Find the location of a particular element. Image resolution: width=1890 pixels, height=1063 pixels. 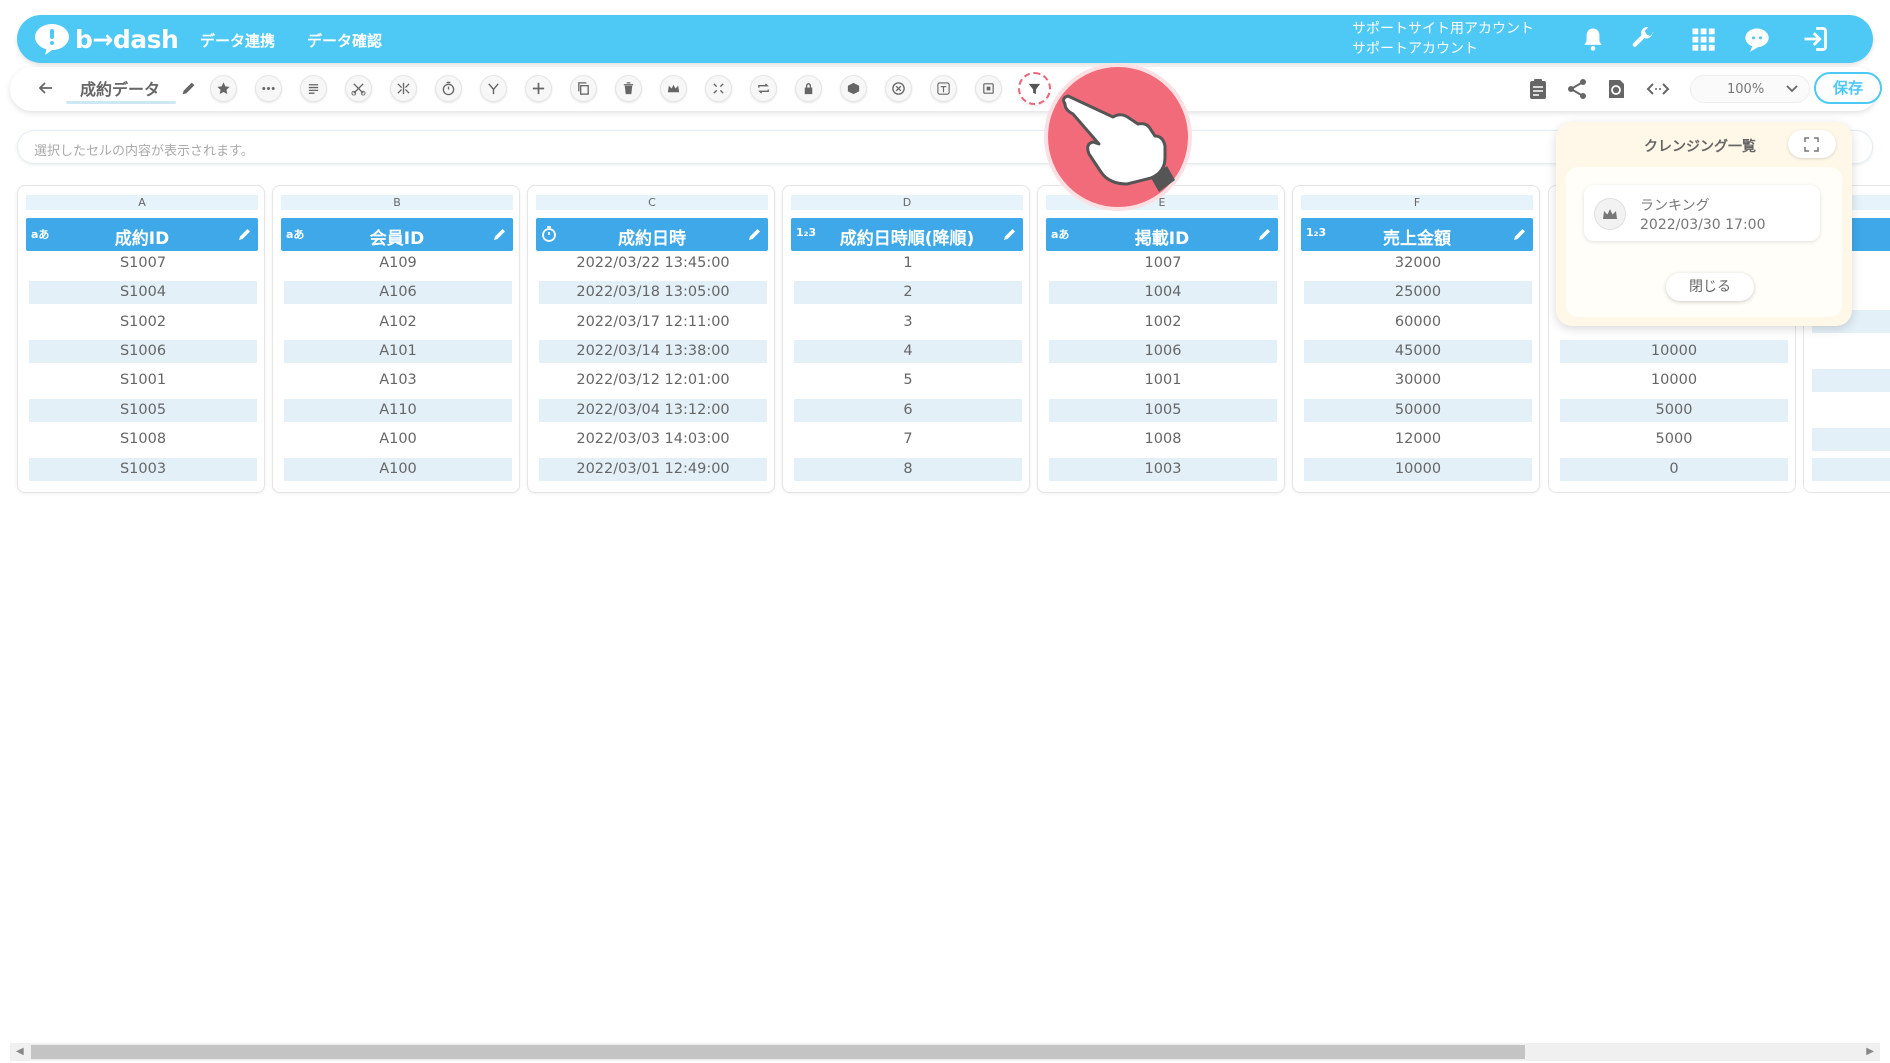

table-cell: 4 is located at coordinates (908, 351).